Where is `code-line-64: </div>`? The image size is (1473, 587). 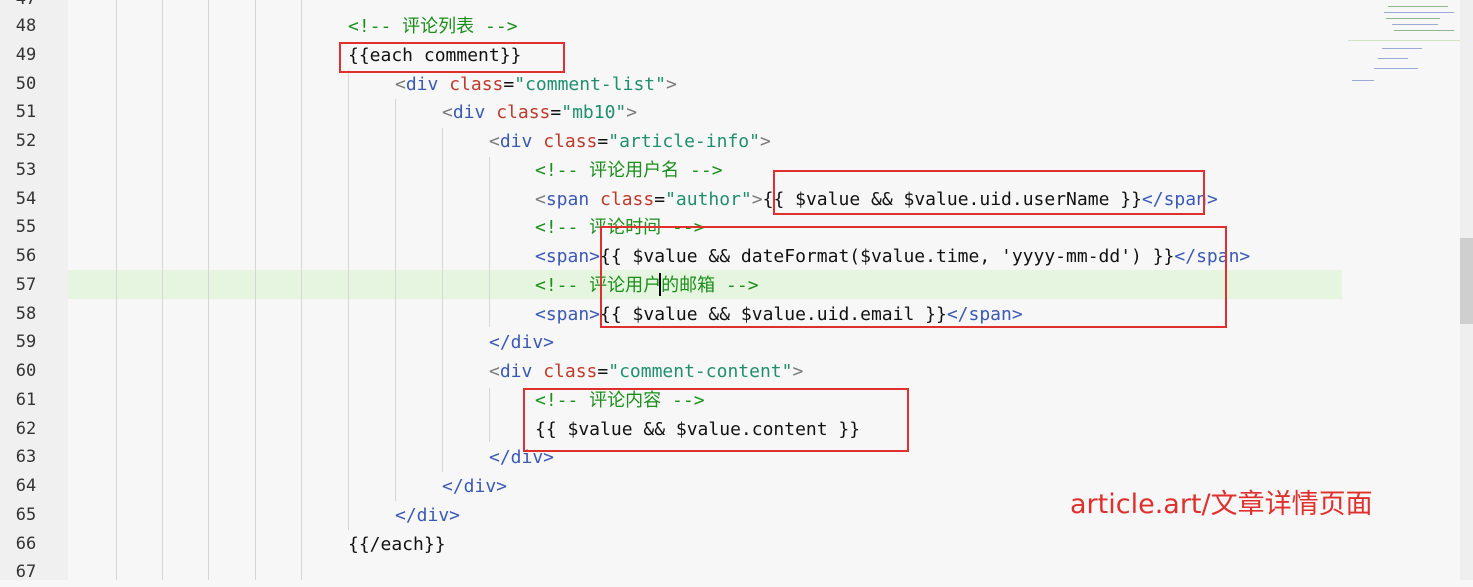 code-line-64: </div> is located at coordinates (474, 486).